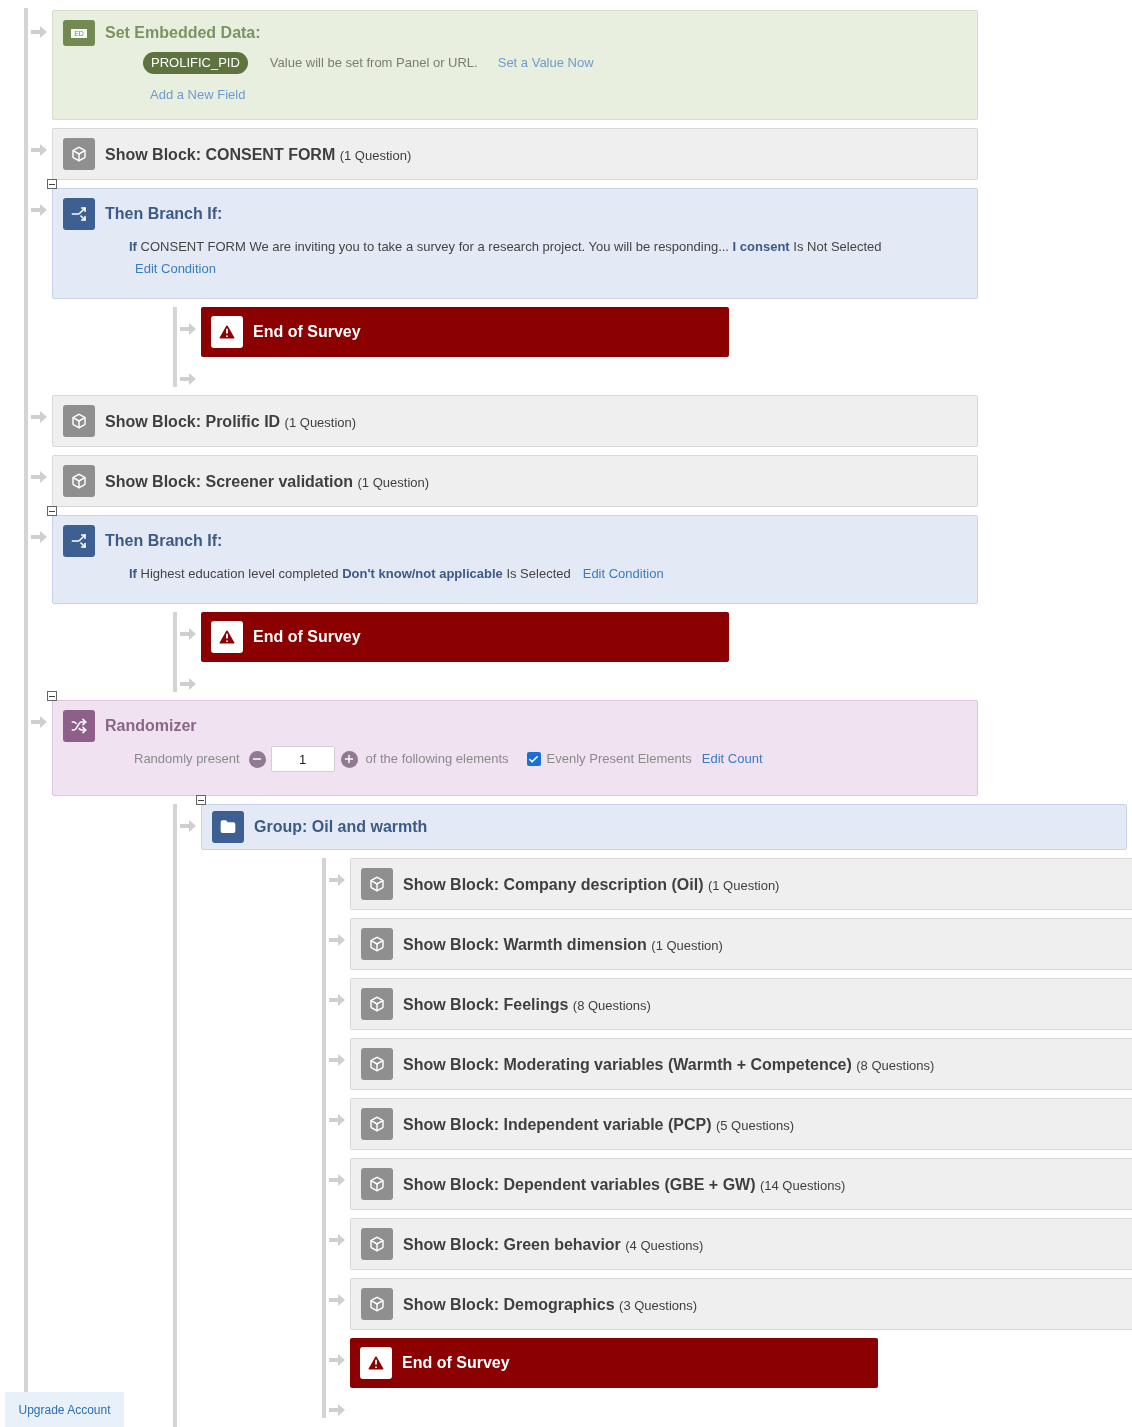 This screenshot has width=1132, height=1427. I want to click on randomizer-label: Randomly present, so click(187, 759).